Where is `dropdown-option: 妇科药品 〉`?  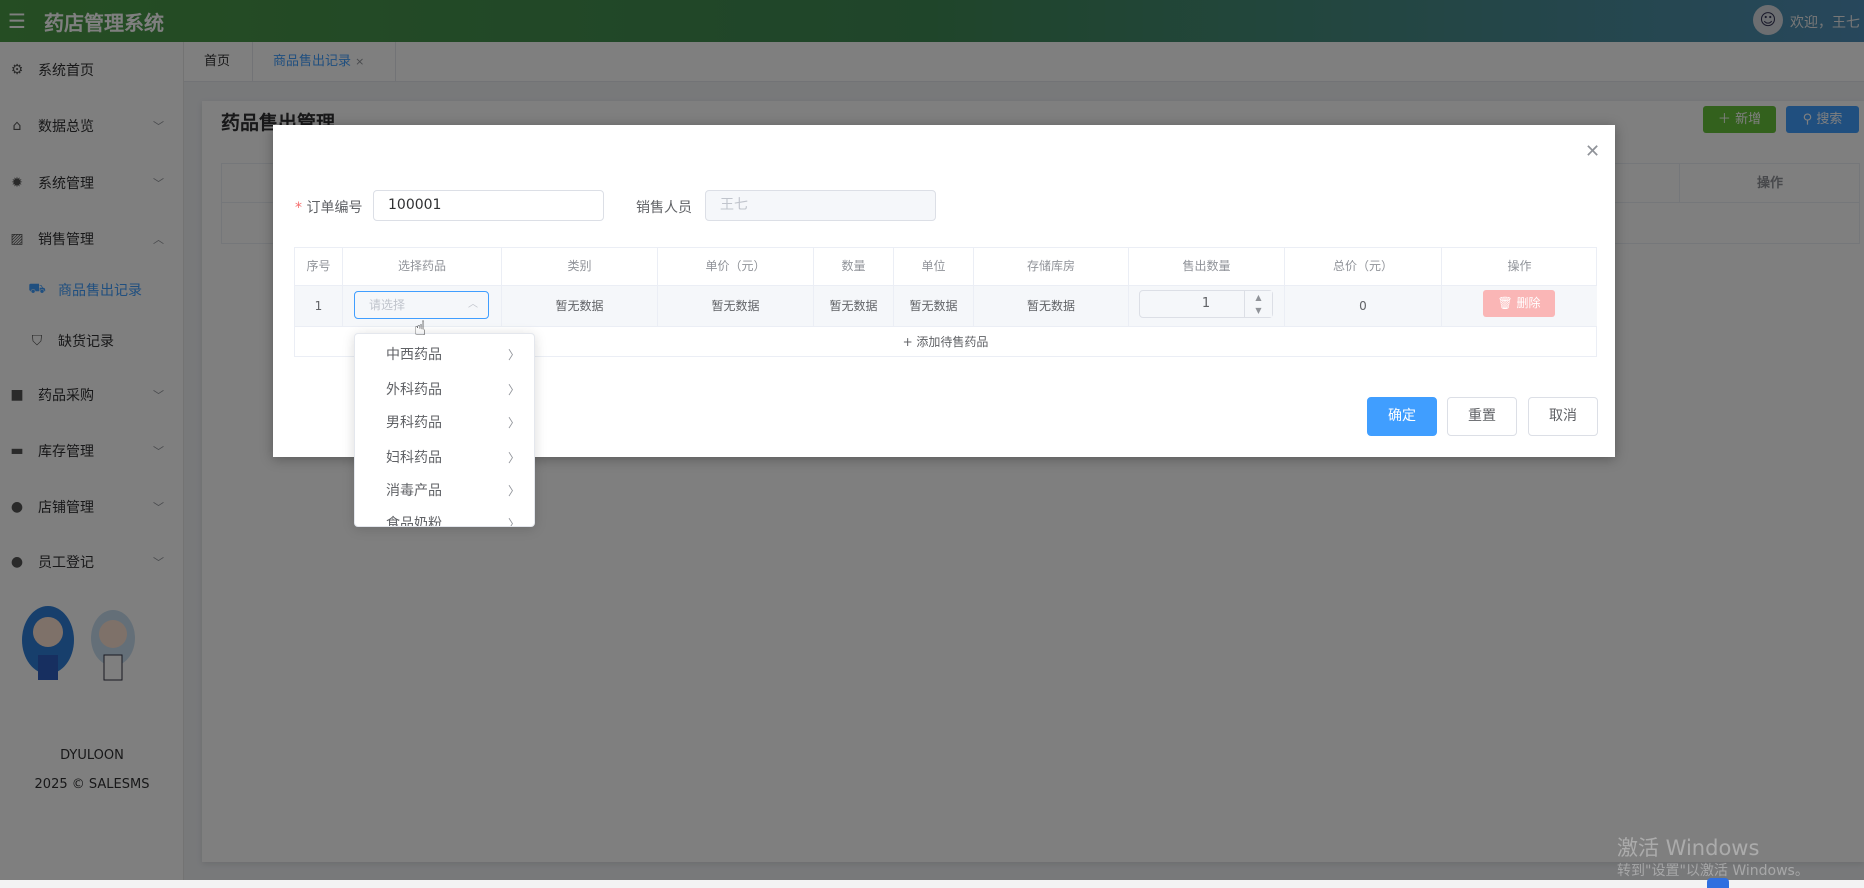 dropdown-option: 妇科药品 〉 is located at coordinates (444, 458).